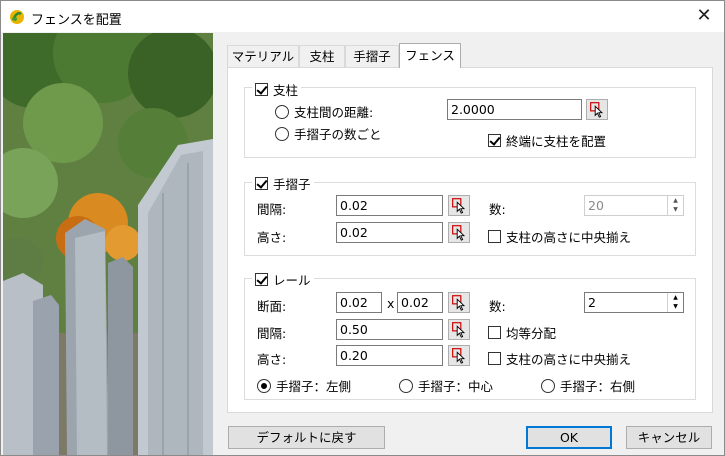 The image size is (725, 456). I want to click on title-bar: フェンスを配置 ✕, so click(362, 16).